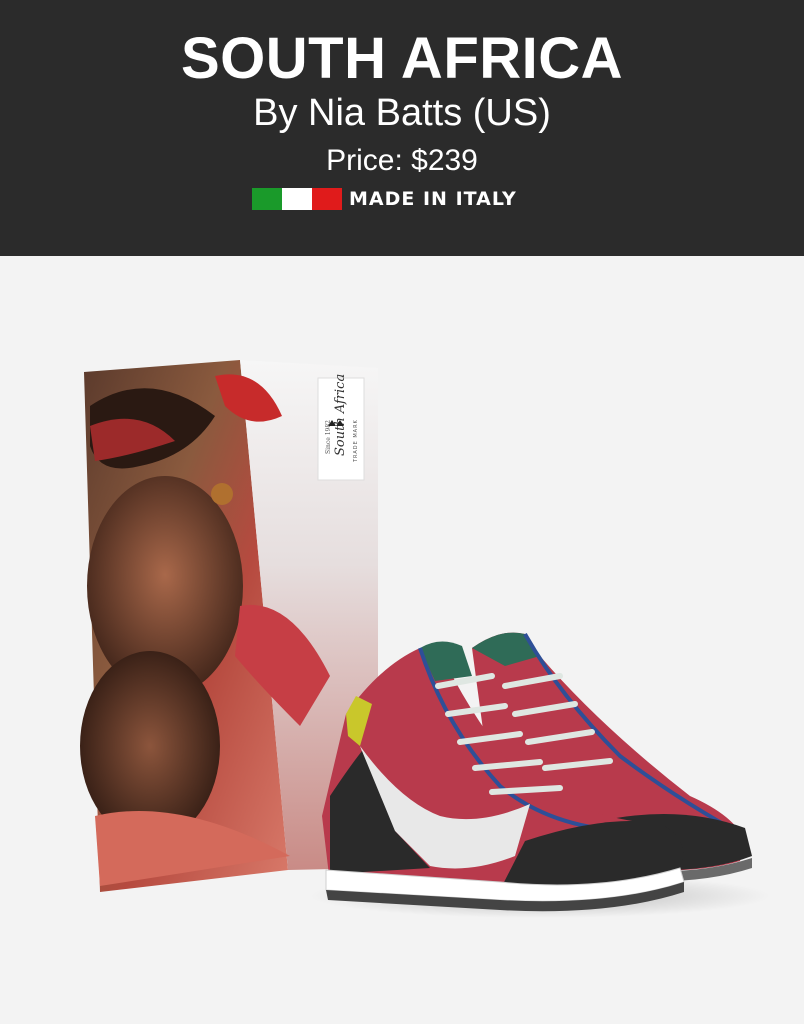  What do you see at coordinates (356, 441) in the screenshot?
I see `box-trademark-label: TRADE MARK` at bounding box center [356, 441].